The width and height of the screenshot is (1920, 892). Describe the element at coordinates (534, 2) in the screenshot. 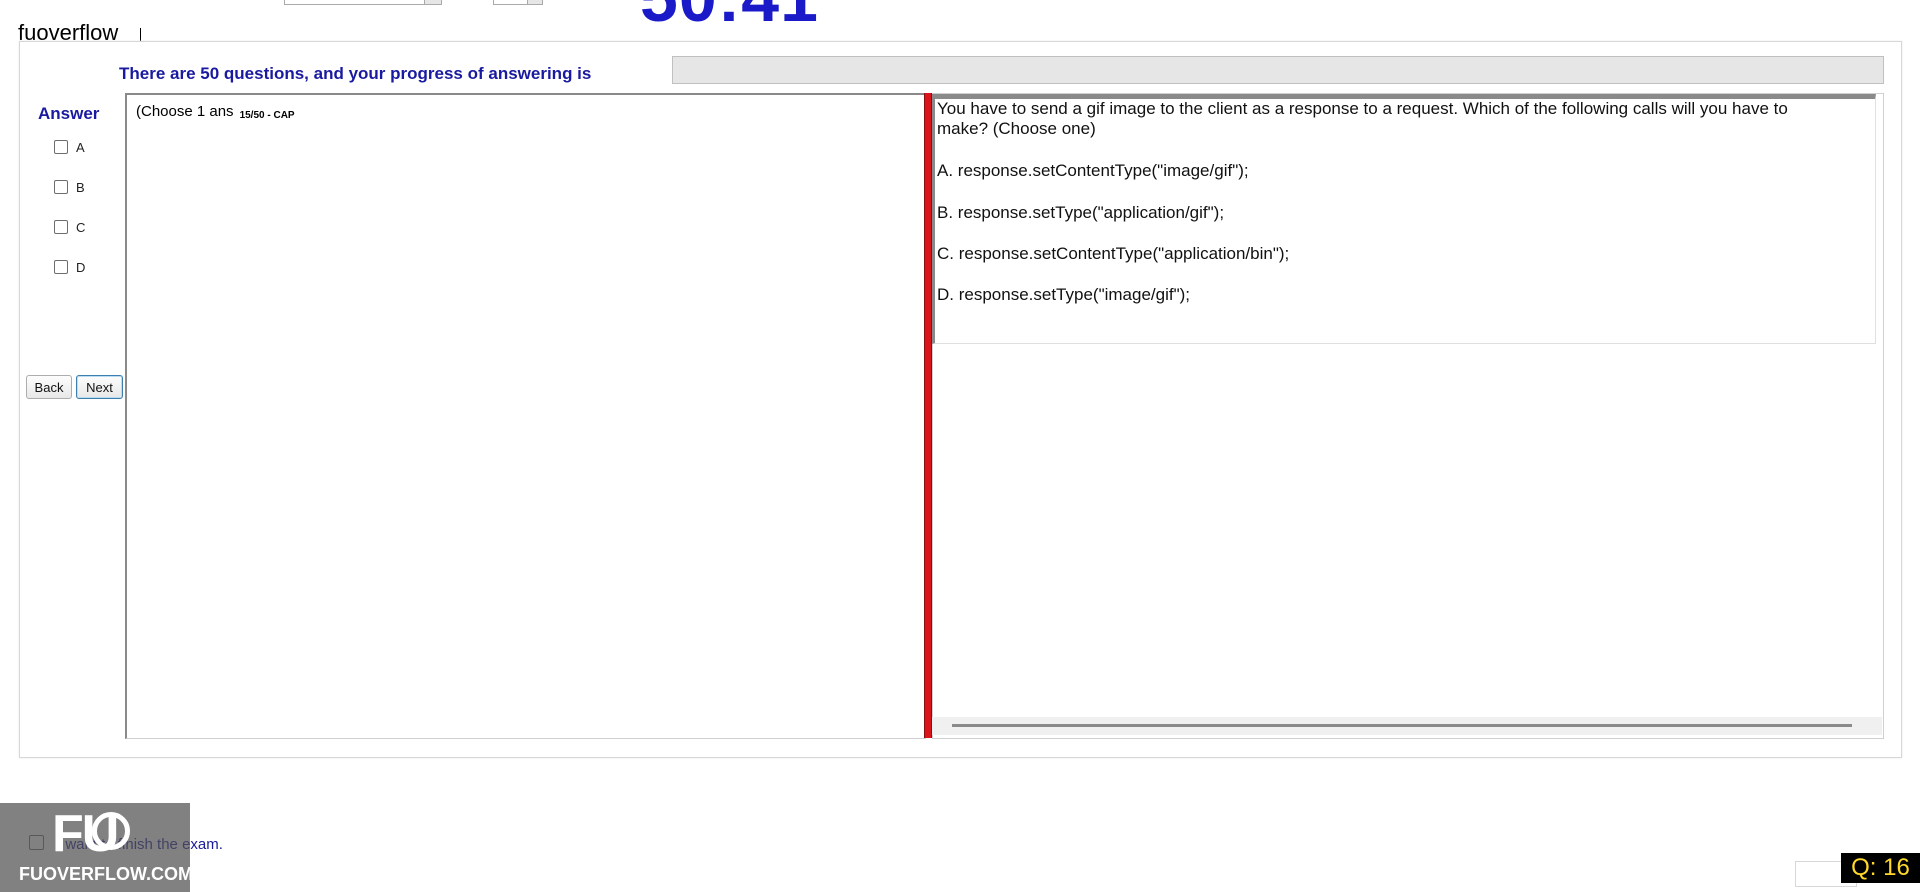

I see `spinner-button` at that location.